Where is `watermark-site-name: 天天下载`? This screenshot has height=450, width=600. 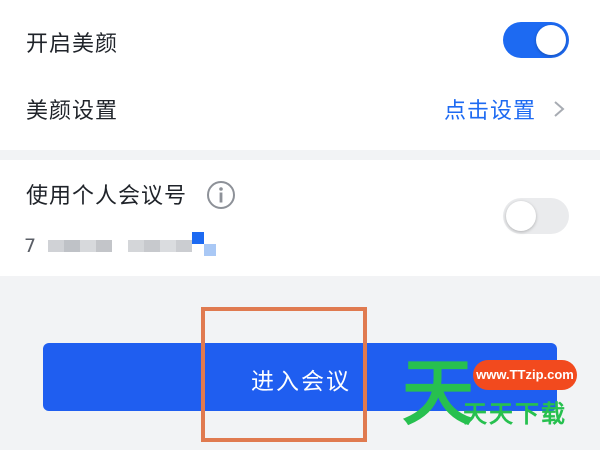
watermark-site-name: 天天下载 is located at coordinates (515, 414).